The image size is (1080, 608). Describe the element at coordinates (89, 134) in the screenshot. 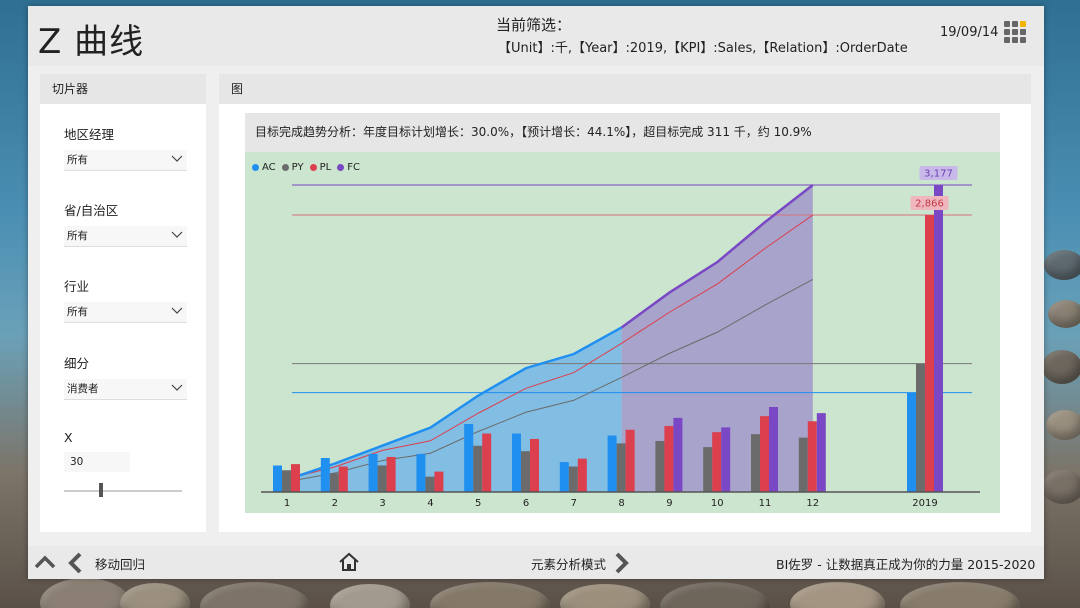

I see `slicer-label: 地区经理` at that location.